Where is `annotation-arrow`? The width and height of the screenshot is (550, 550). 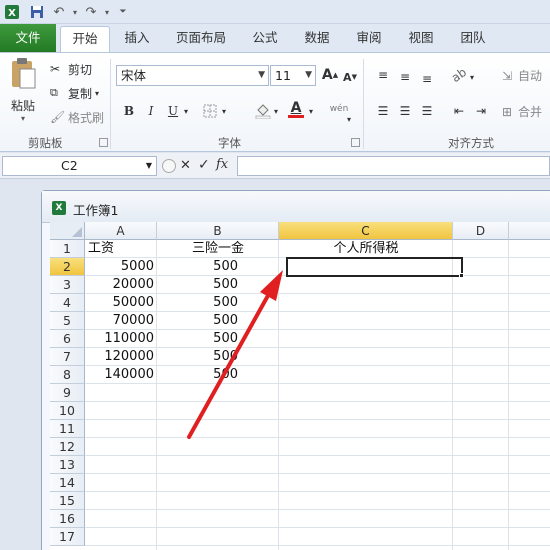 annotation-arrow is located at coordinates (235, 354).